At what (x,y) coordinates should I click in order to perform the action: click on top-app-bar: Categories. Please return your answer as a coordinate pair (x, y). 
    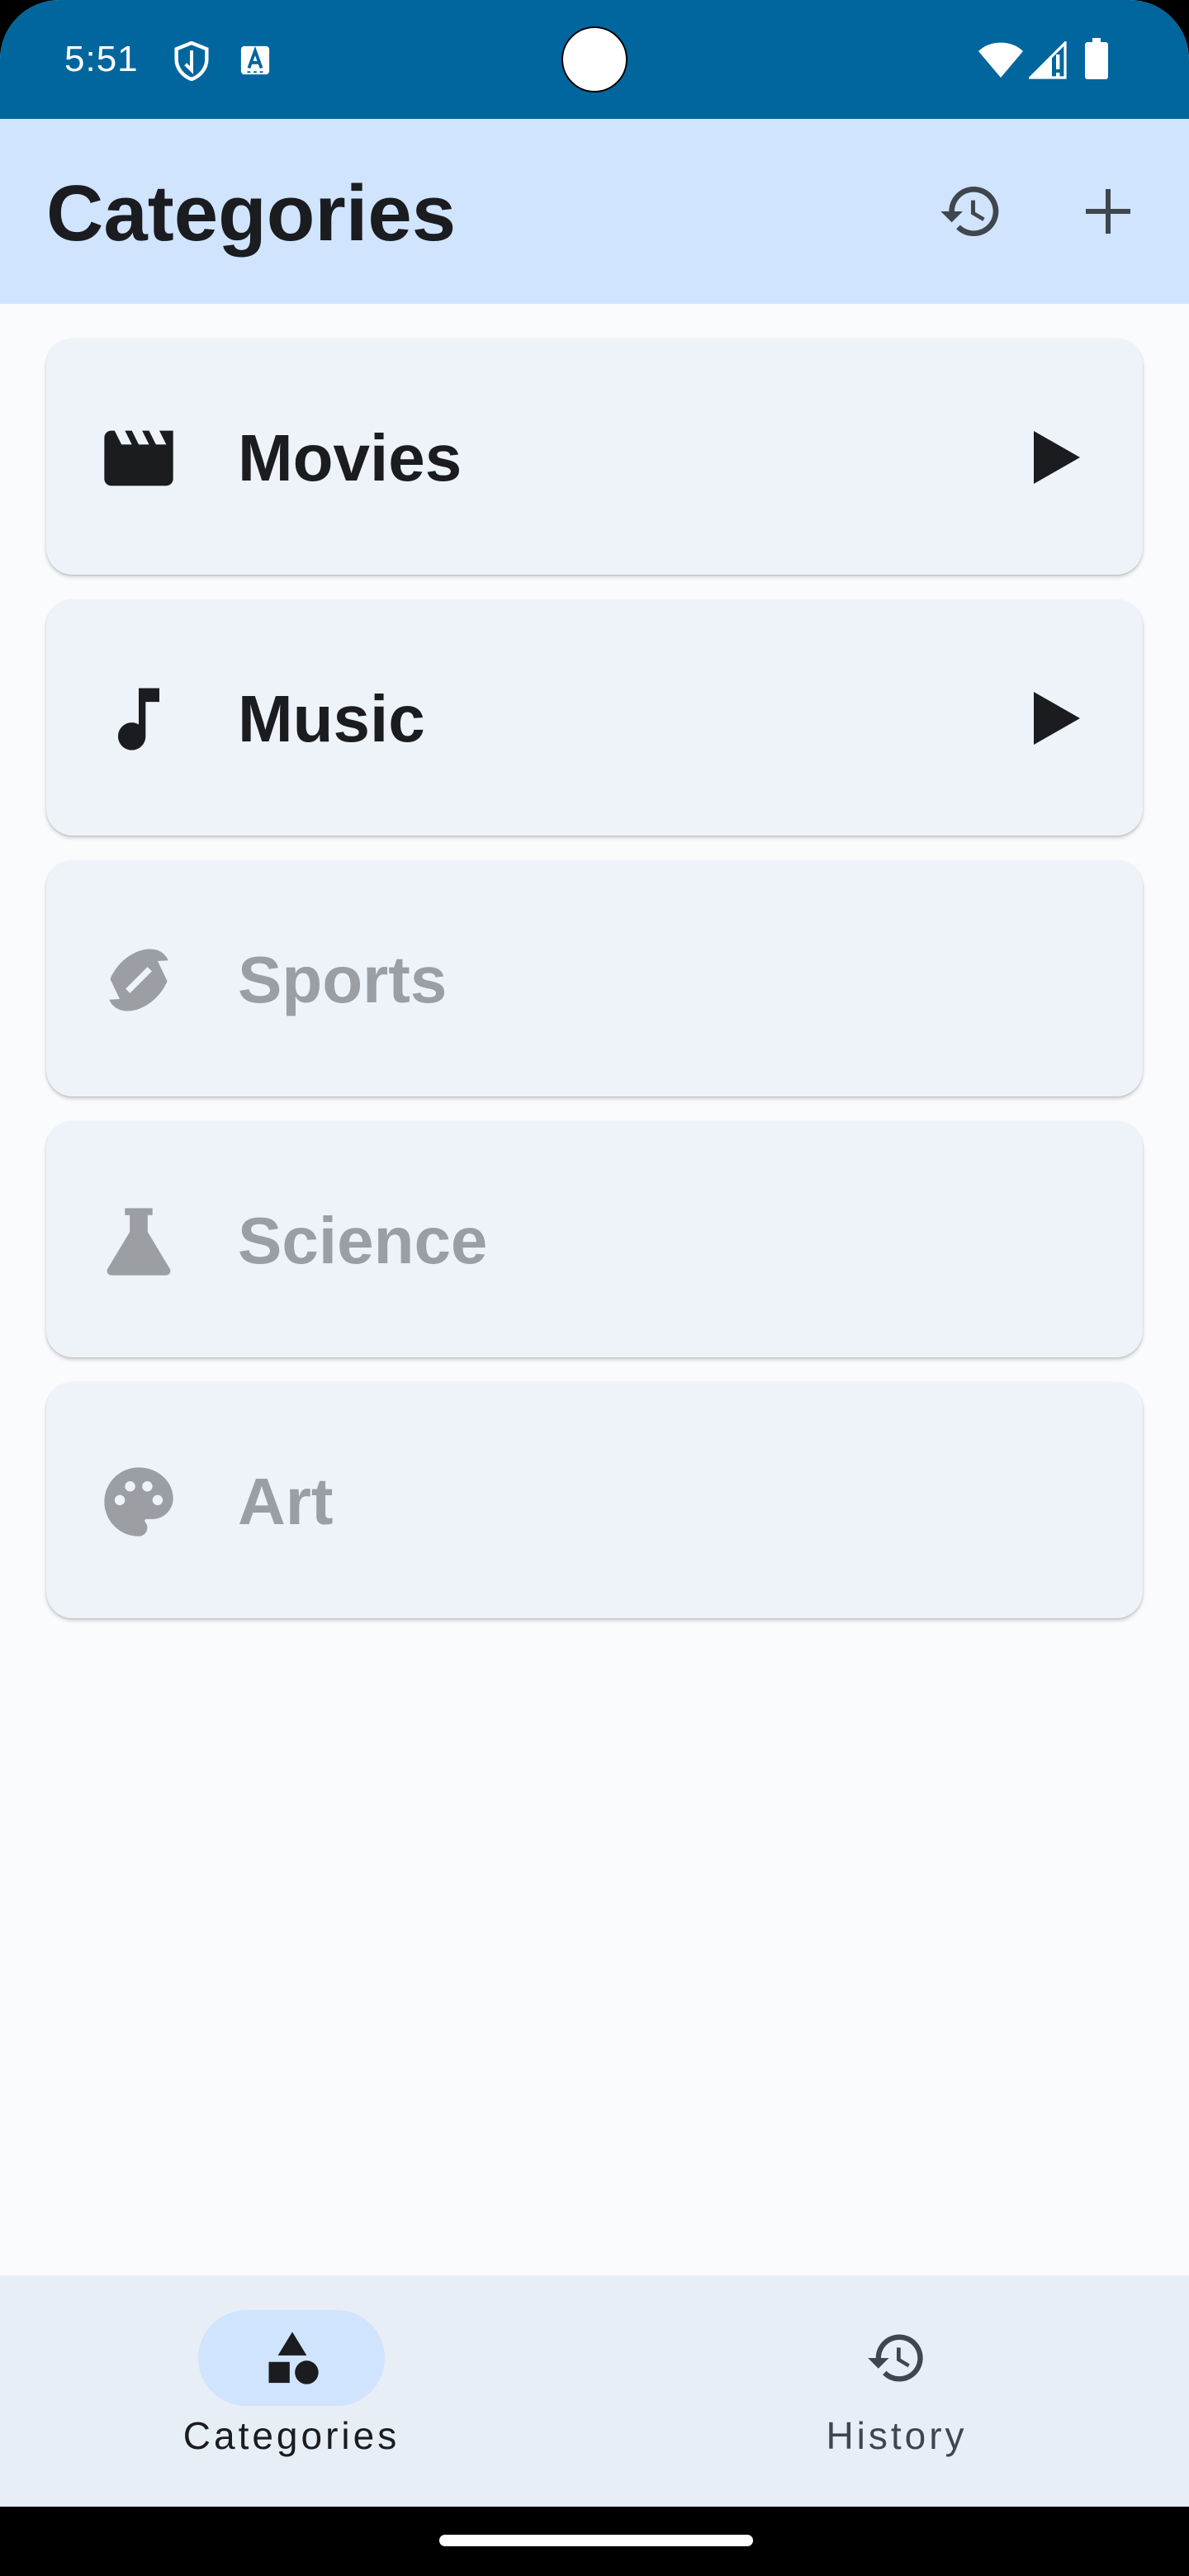
    Looking at the image, I should click on (594, 211).